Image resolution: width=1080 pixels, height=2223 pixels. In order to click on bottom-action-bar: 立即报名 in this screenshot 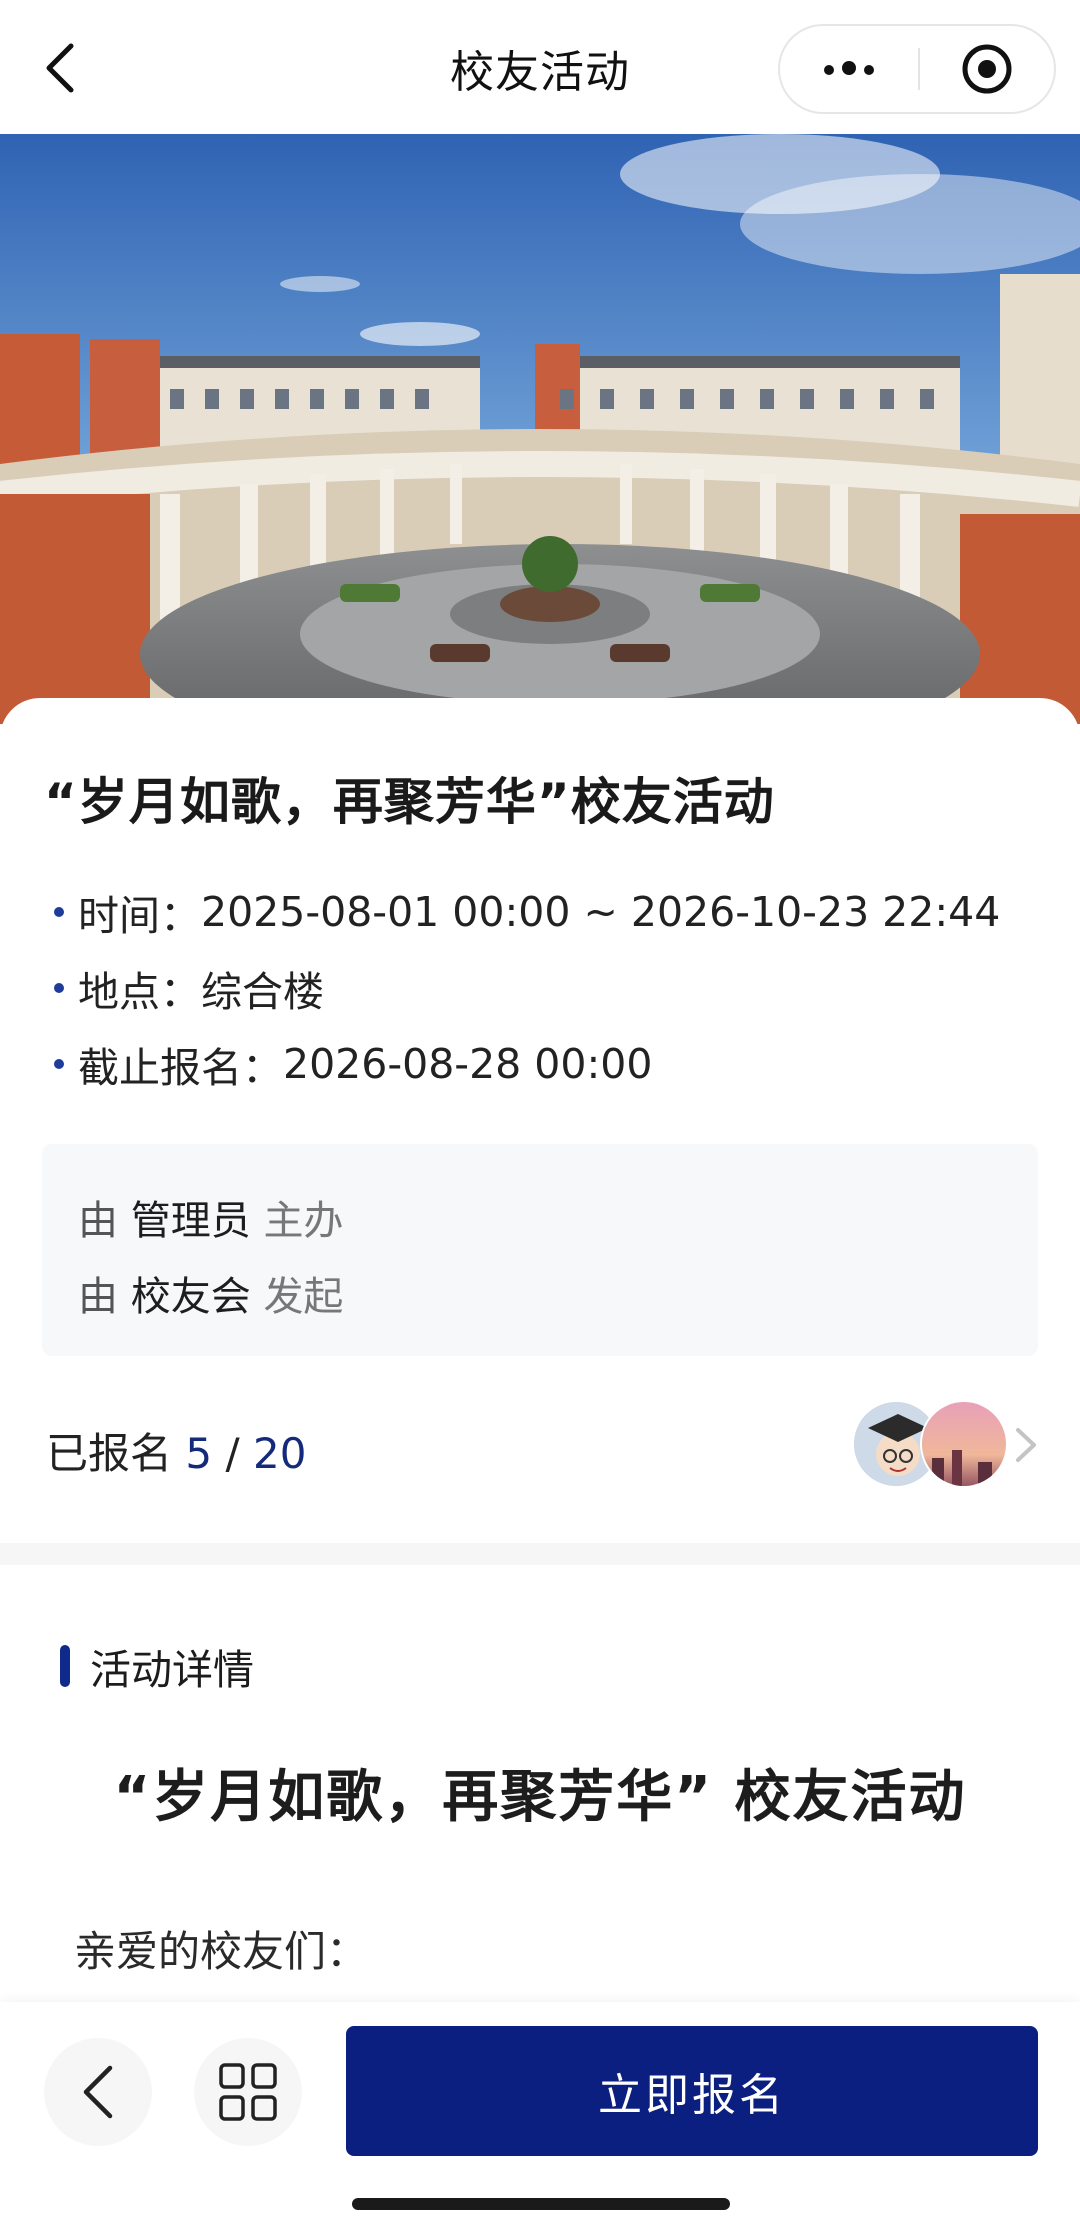, I will do `click(540, 2112)`.